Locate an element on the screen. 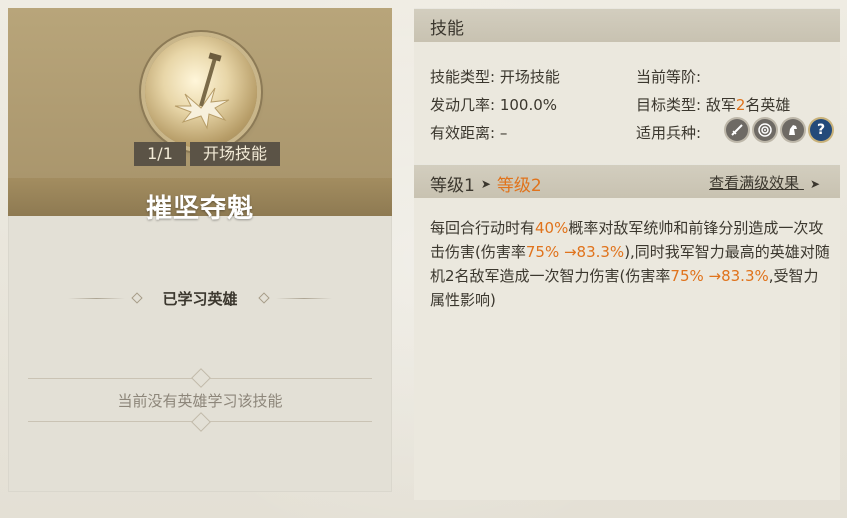  trigger-rate-label: 发动几率: is located at coordinates (463, 105).